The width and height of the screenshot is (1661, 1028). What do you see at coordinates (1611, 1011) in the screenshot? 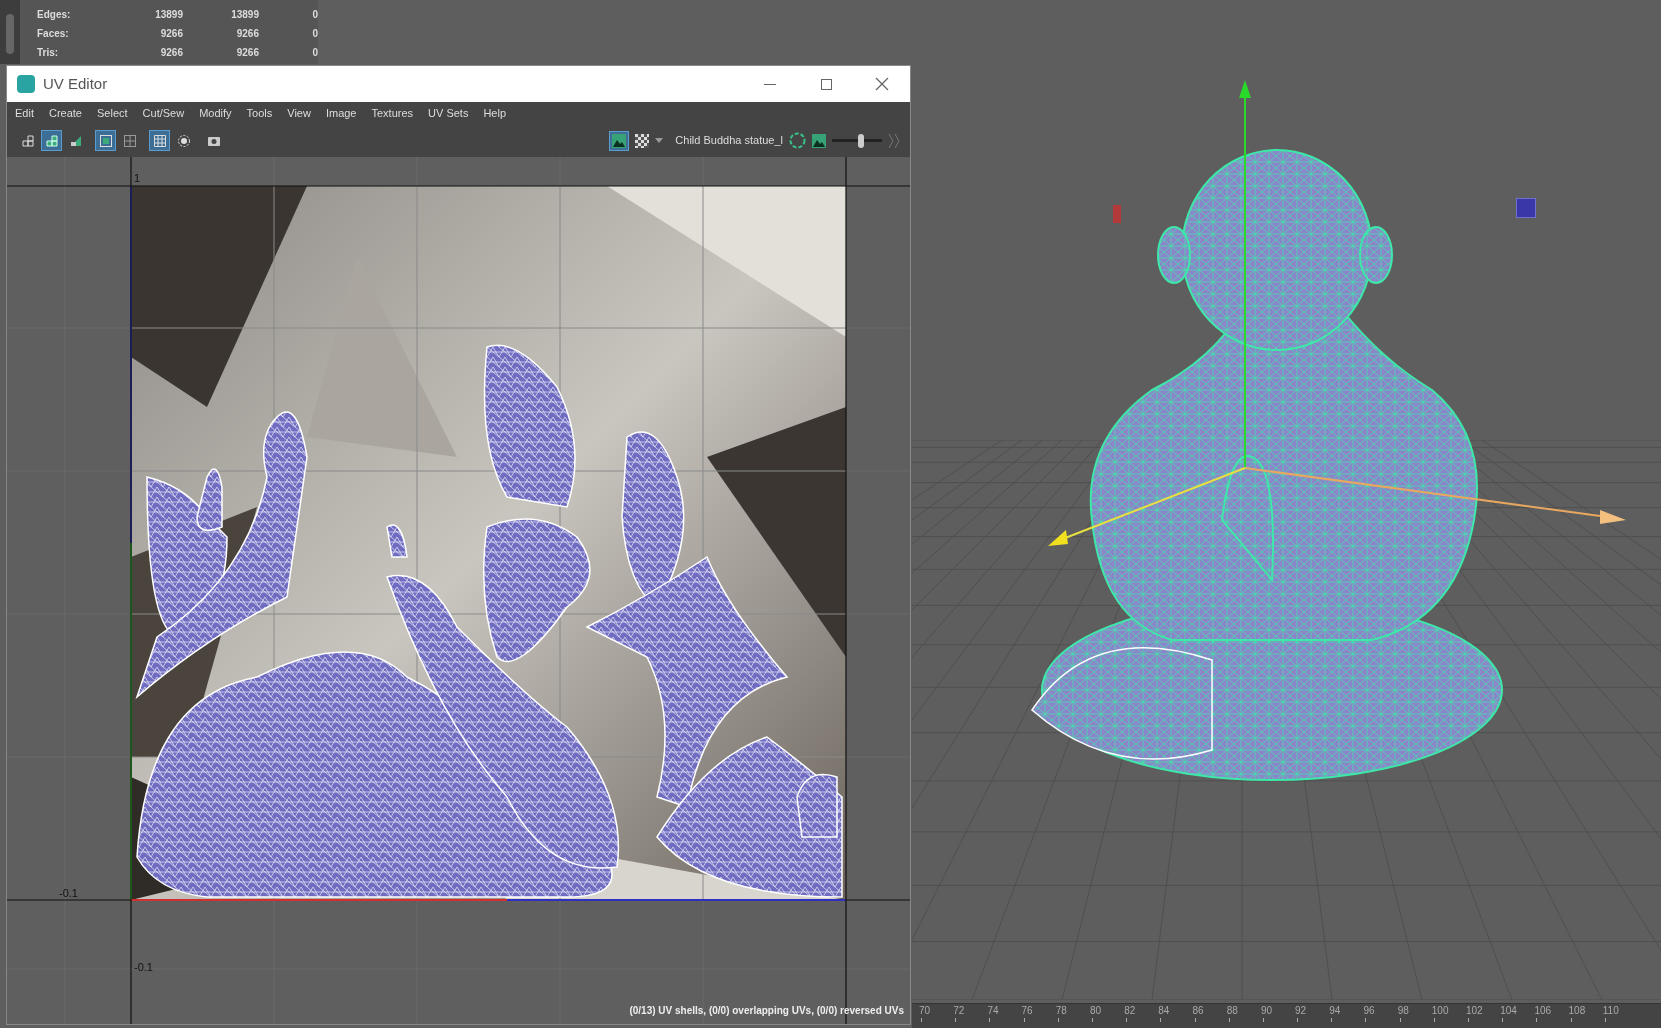
I see `frame-number: 110` at bounding box center [1611, 1011].